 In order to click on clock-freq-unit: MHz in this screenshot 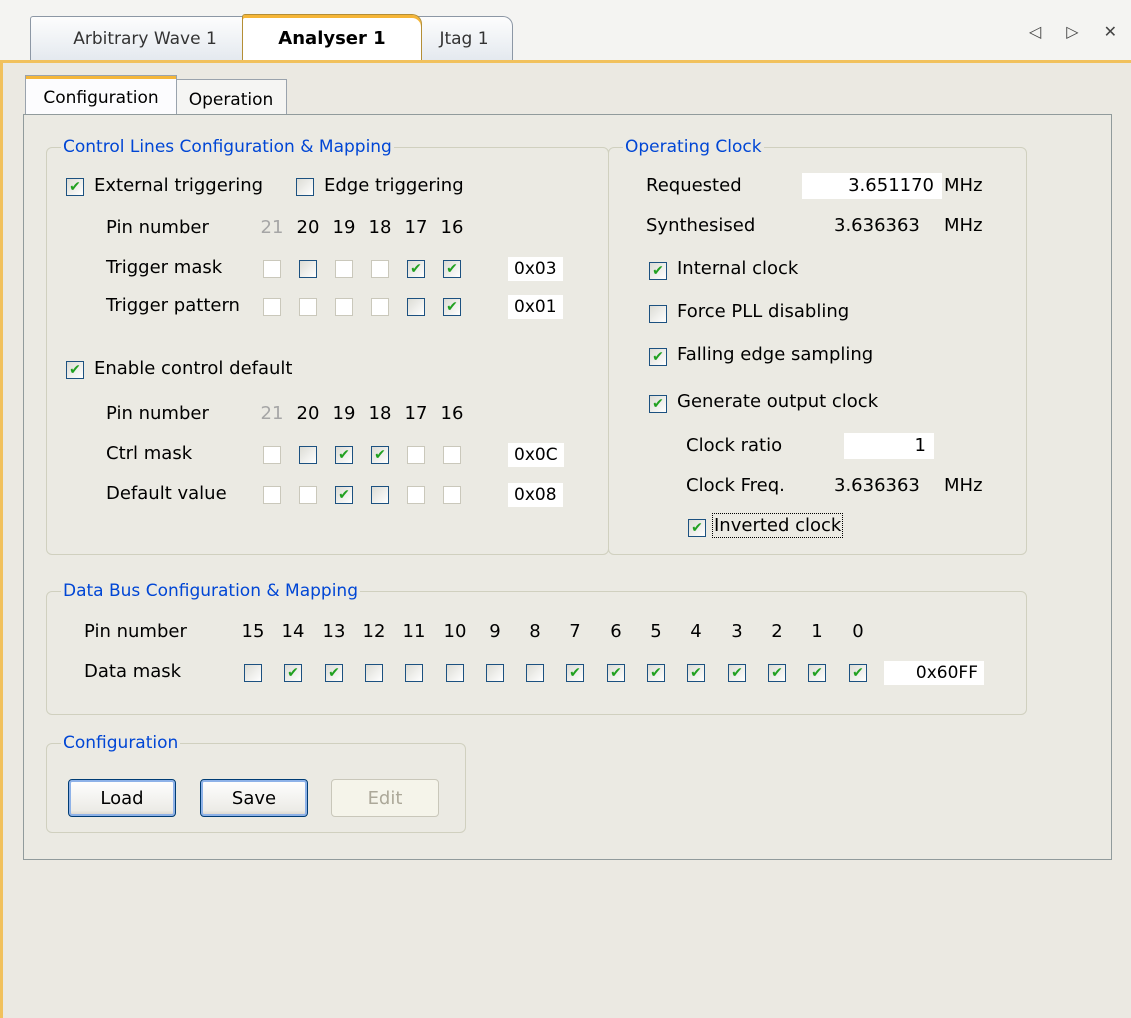, I will do `click(963, 485)`.